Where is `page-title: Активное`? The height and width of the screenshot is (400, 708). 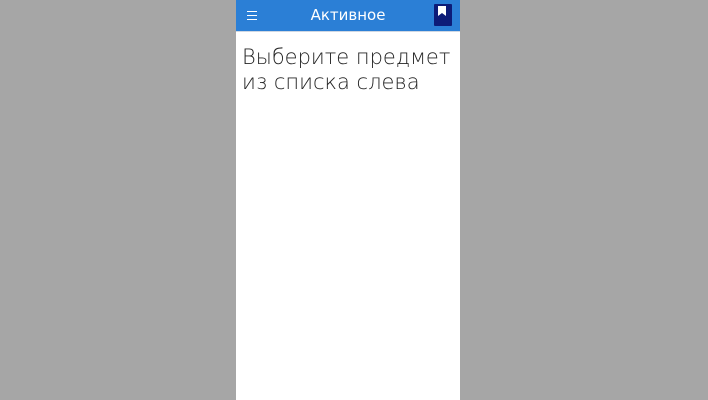
page-title: Активное is located at coordinates (348, 15).